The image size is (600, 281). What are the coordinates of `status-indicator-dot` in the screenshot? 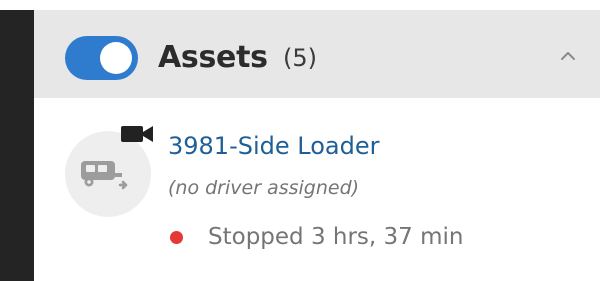 It's located at (176, 237).